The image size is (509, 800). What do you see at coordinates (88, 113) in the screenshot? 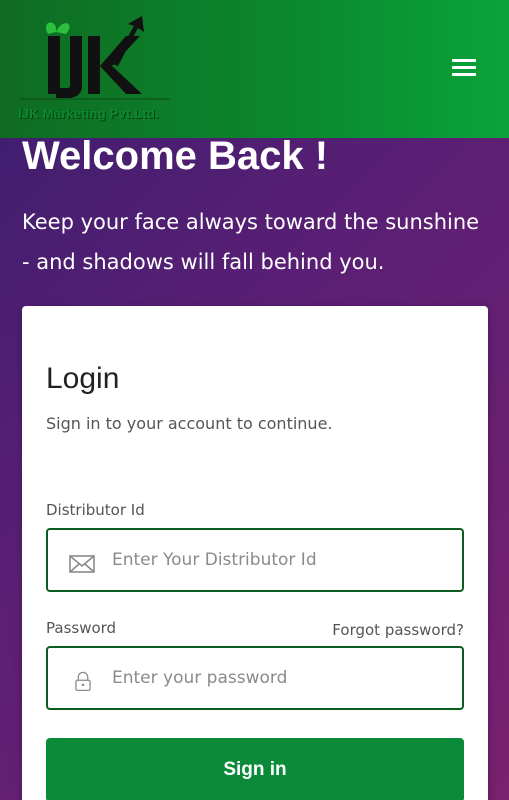
I see `logo-tagline: IJK Marketing Pvt.Ltd.` at bounding box center [88, 113].